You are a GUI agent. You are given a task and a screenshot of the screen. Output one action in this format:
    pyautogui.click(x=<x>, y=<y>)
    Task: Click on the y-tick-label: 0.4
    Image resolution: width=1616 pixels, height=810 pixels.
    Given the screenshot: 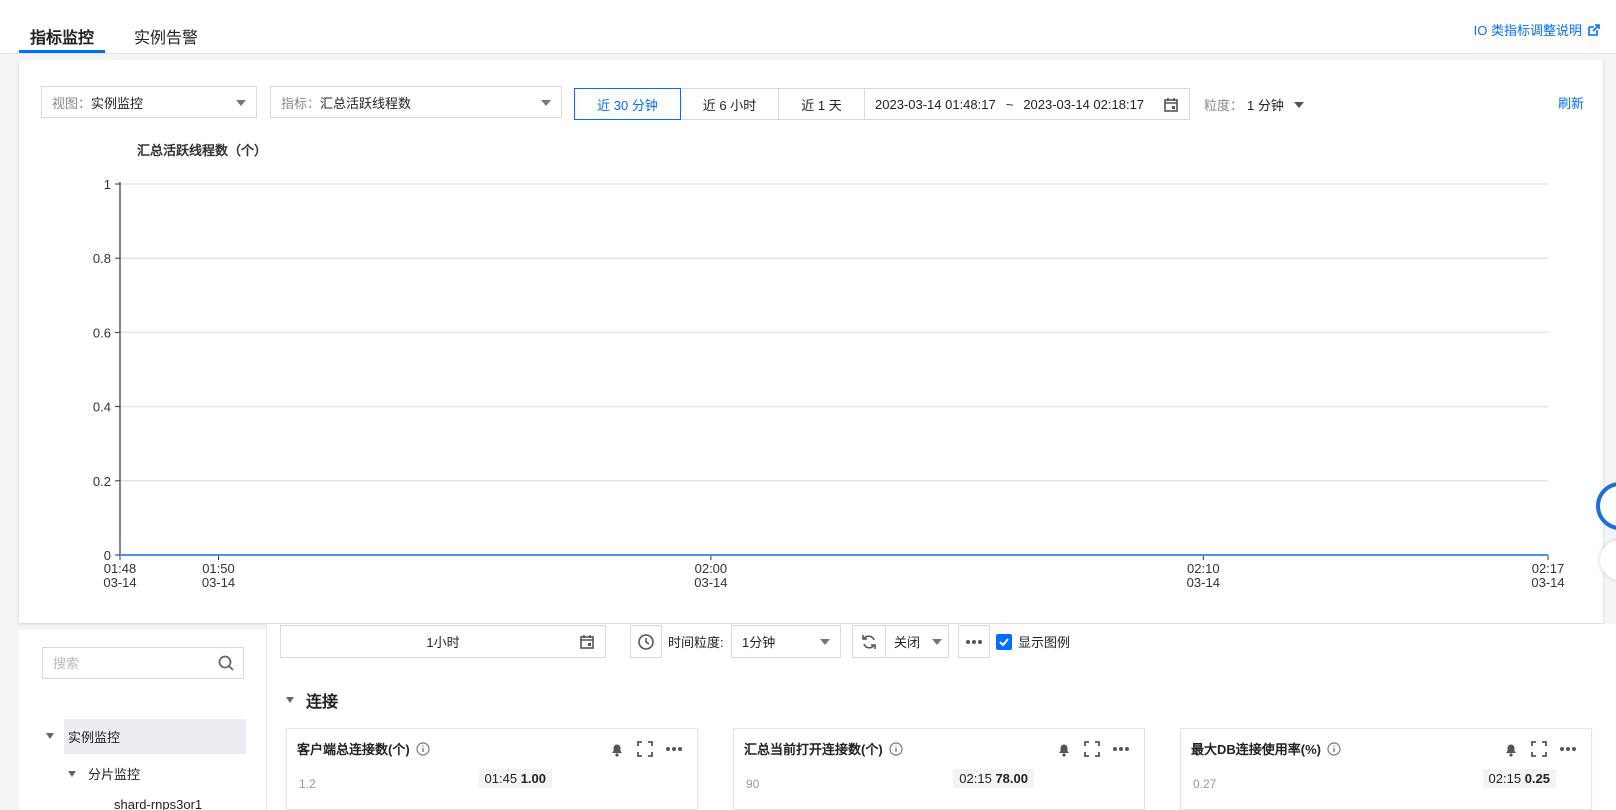 What is the action you would take?
    pyautogui.click(x=102, y=407)
    